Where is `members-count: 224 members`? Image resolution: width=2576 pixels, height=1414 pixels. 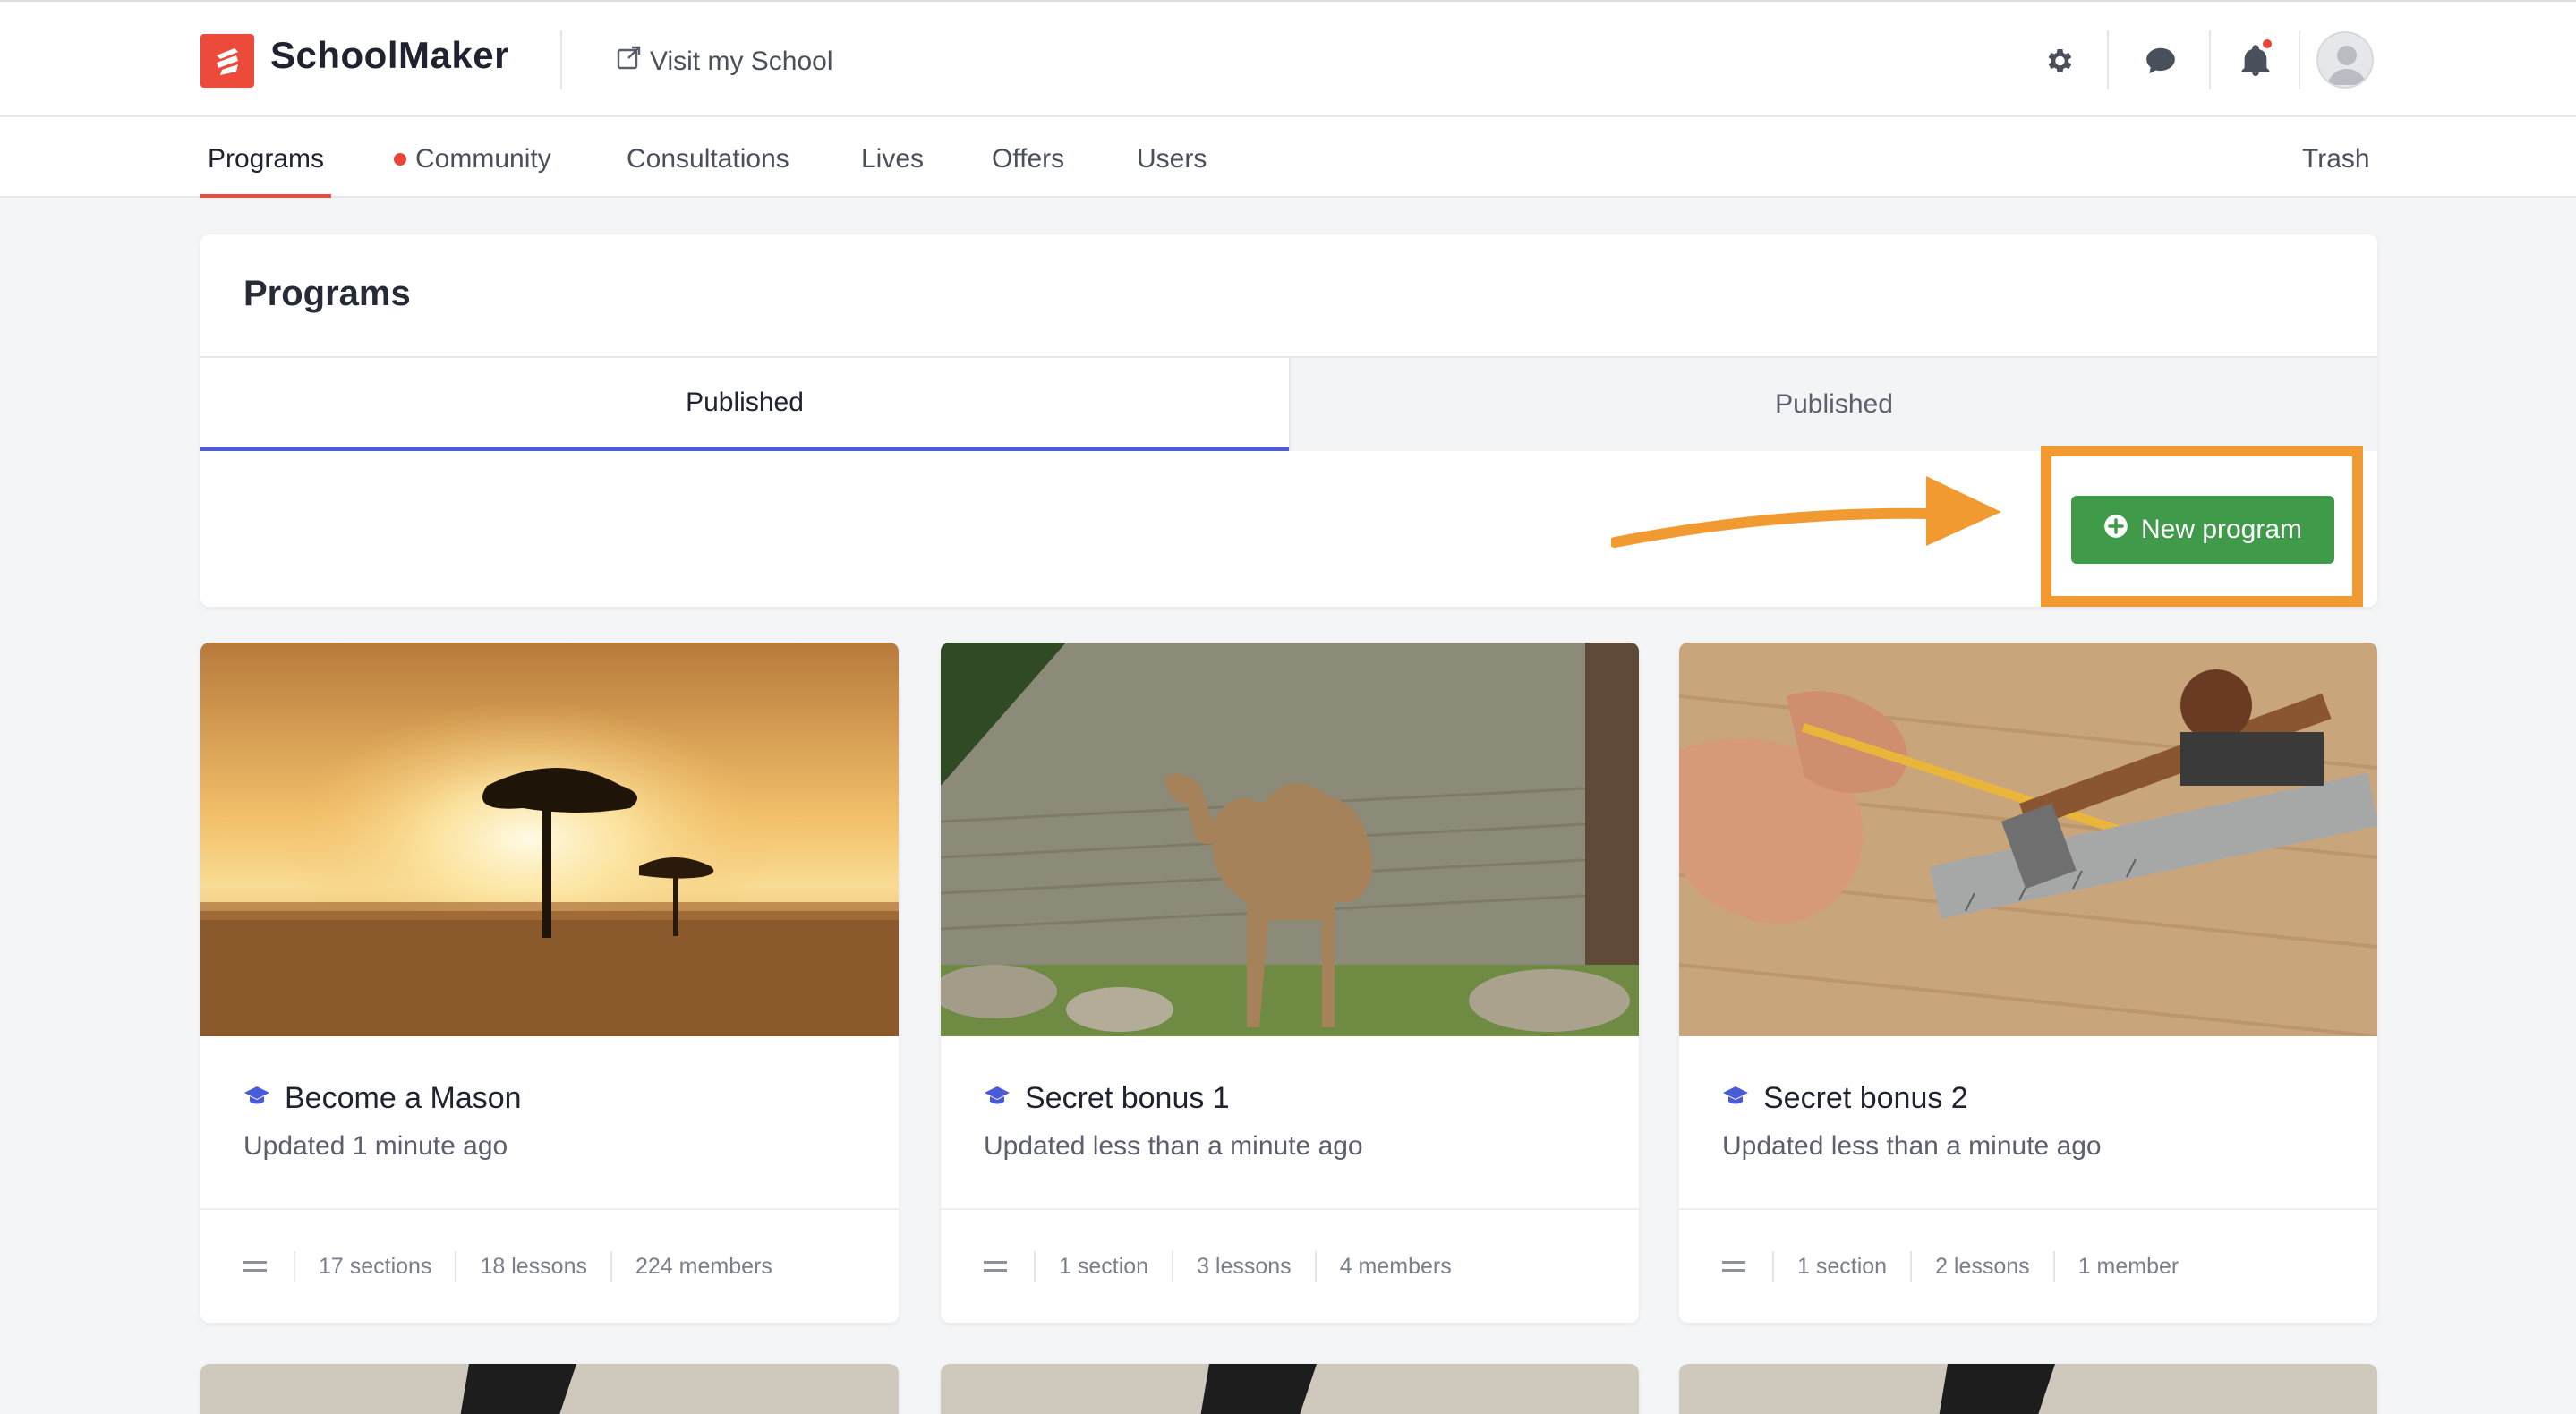 members-count: 224 members is located at coordinates (703, 1266).